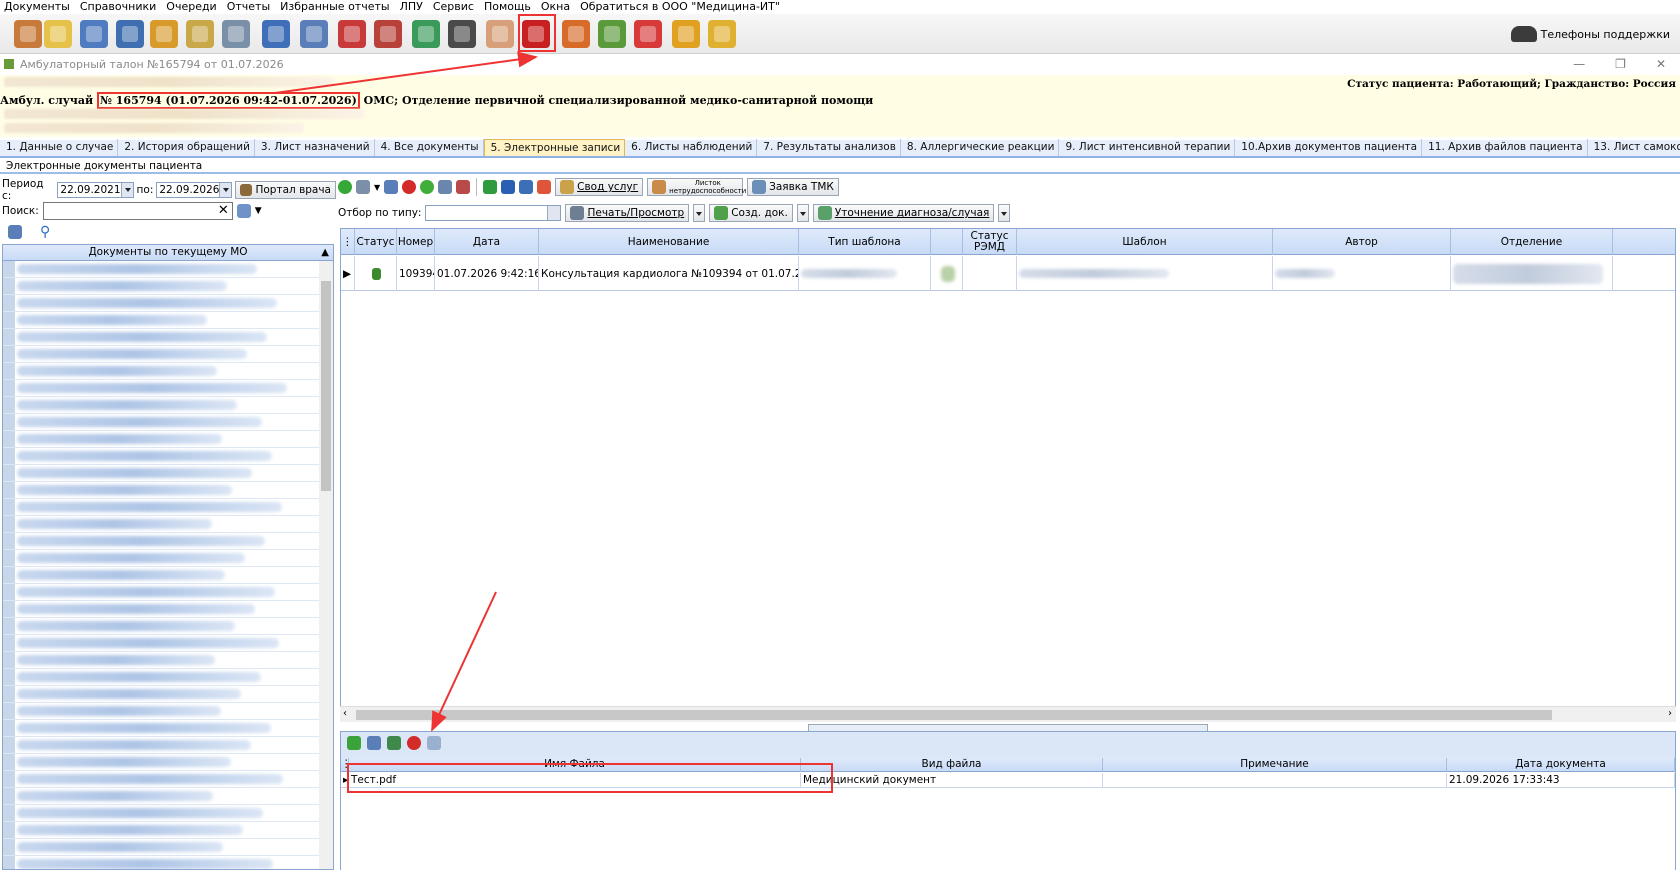 This screenshot has width=1680, height=870. What do you see at coordinates (345, 187) in the screenshot?
I see `add-icon` at bounding box center [345, 187].